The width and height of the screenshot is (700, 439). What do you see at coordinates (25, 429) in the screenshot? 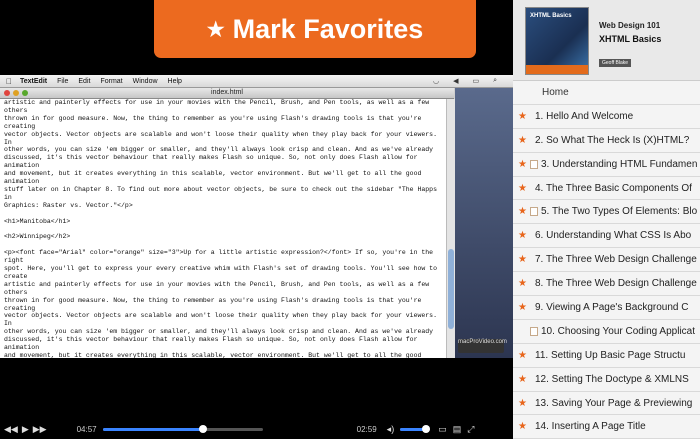
I see `play-icon: ▶` at bounding box center [25, 429].